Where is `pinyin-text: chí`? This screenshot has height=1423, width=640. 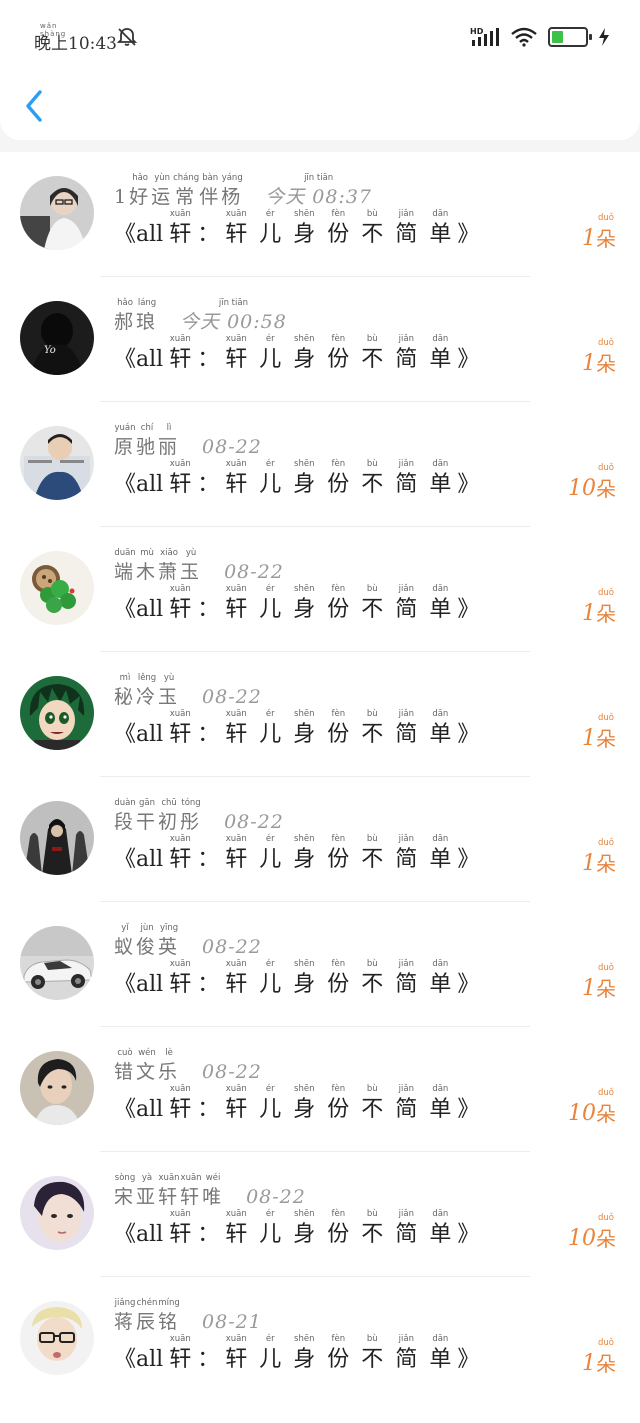
pinyin-text: chí is located at coordinates (147, 428).